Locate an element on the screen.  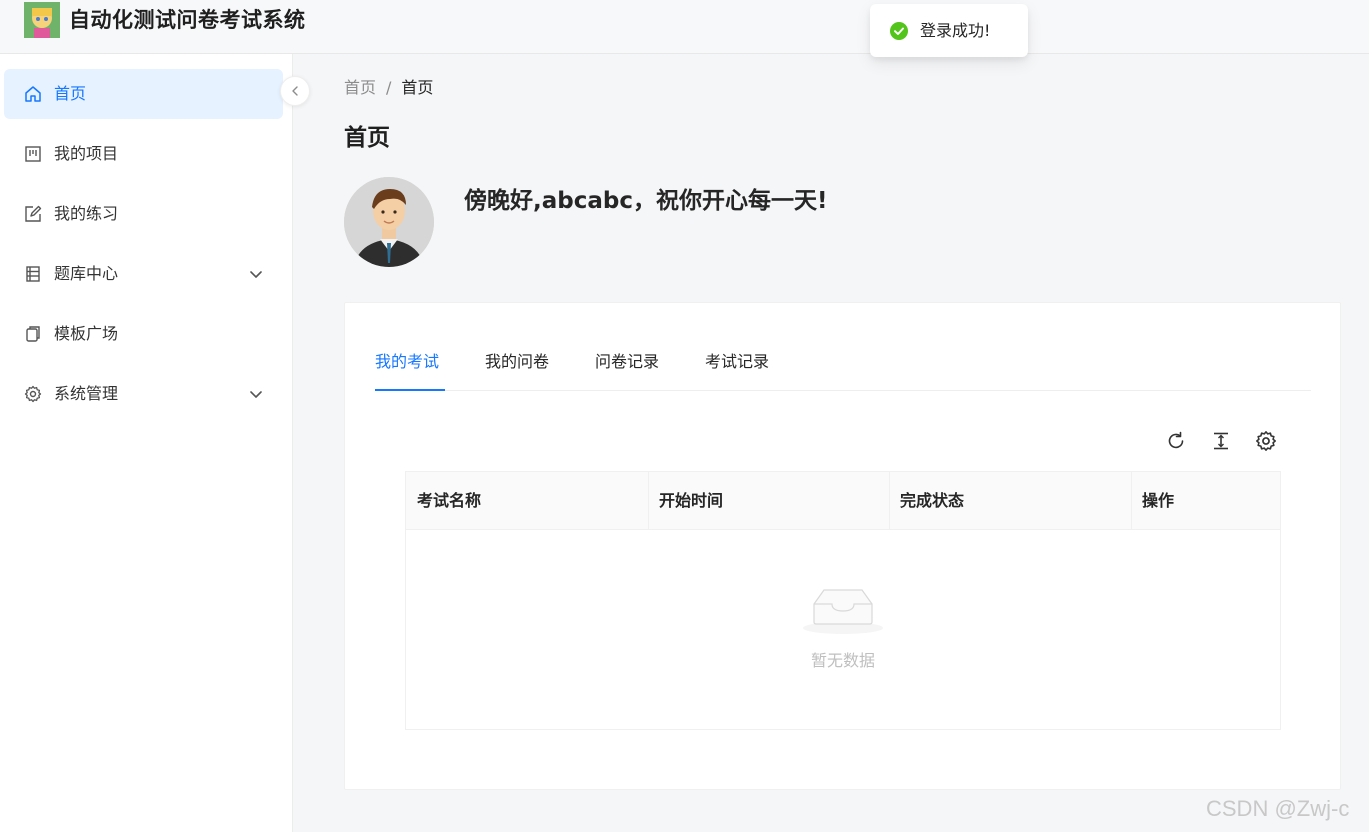
edit-icon is located at coordinates (33, 213).